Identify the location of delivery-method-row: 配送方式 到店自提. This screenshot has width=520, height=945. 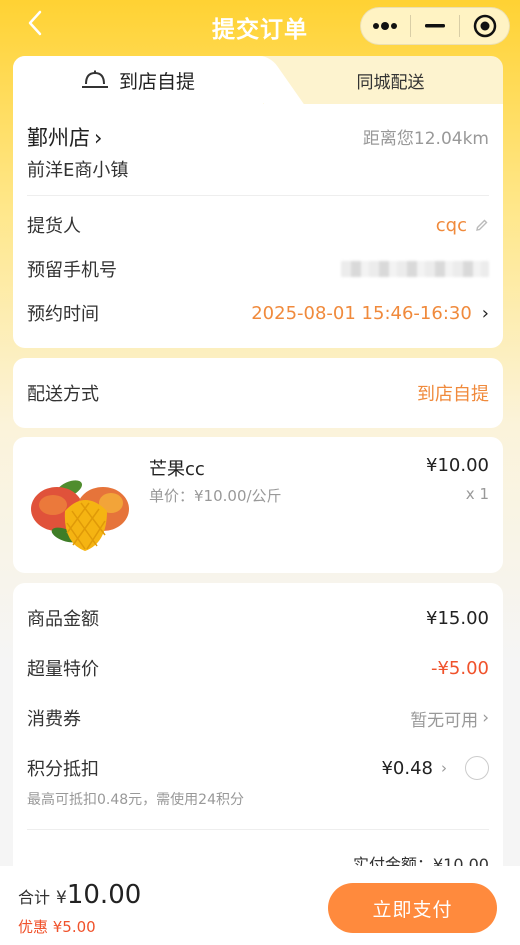
(258, 393).